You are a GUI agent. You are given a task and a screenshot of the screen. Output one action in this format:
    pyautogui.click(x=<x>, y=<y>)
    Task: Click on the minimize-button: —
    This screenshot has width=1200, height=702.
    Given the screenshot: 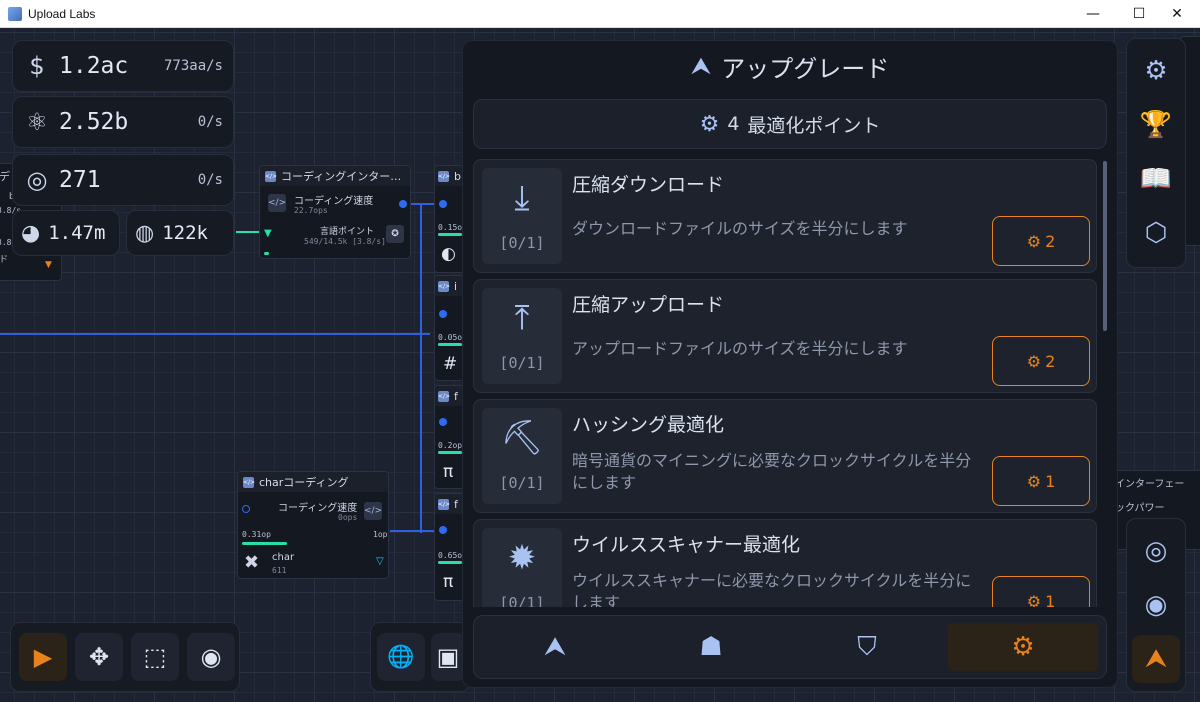 What is the action you would take?
    pyautogui.click(x=1093, y=14)
    